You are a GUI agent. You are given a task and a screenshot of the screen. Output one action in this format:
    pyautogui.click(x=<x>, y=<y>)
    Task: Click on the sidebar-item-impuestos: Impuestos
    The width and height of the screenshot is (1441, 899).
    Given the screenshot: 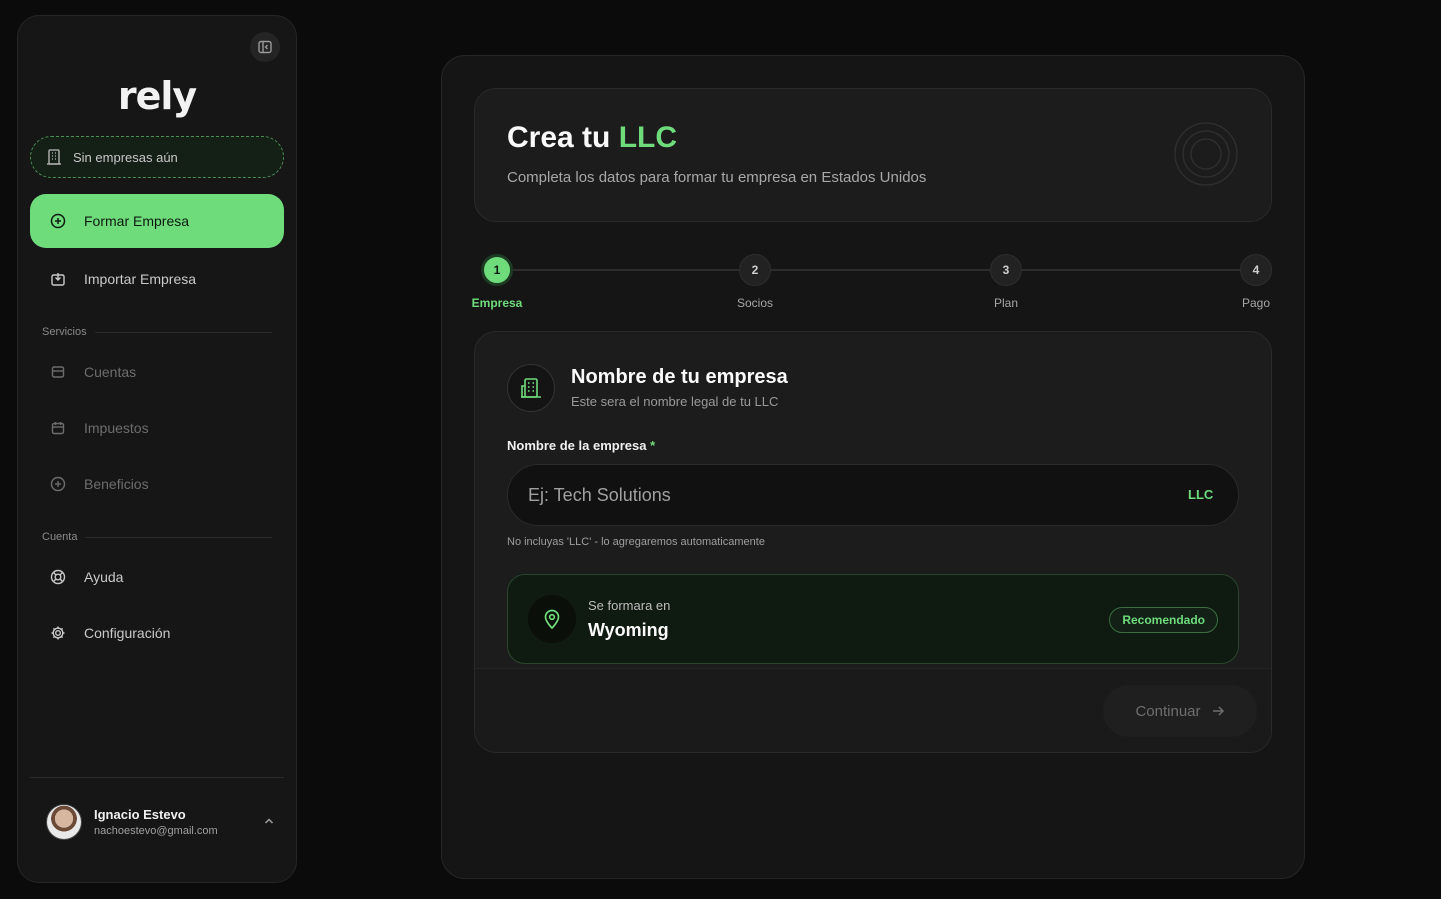 What is the action you would take?
    pyautogui.click(x=157, y=428)
    